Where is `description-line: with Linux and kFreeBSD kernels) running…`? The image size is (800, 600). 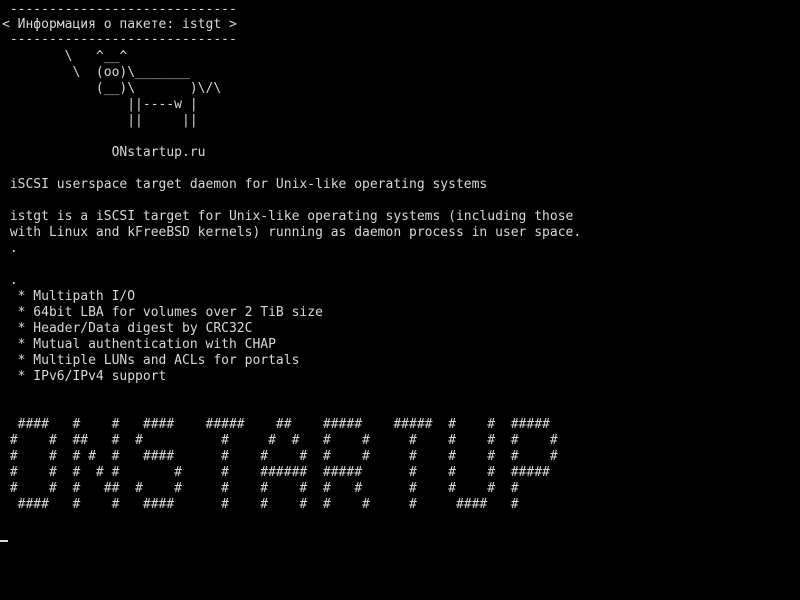
description-line: with Linux and kFreeBSD kernels) running… is located at coordinates (292, 232).